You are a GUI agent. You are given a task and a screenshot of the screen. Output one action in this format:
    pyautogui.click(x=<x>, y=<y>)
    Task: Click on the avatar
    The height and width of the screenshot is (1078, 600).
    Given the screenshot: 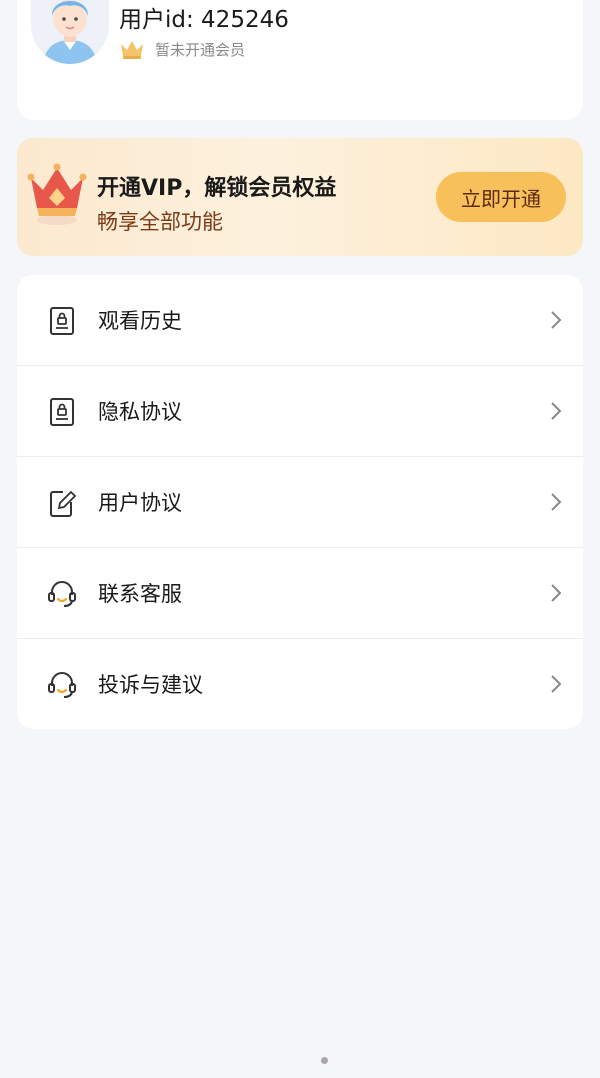 What is the action you would take?
    pyautogui.click(x=70, y=32)
    